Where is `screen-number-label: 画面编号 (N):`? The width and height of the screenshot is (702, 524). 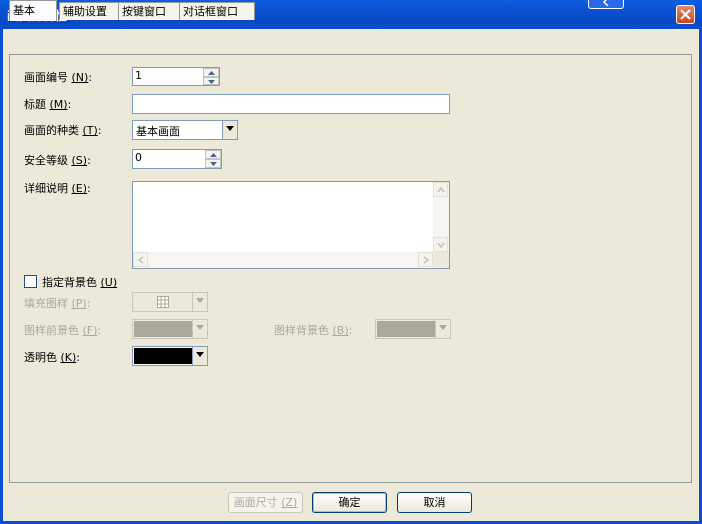
screen-number-label: 画面编号 (N): is located at coordinates (58, 77).